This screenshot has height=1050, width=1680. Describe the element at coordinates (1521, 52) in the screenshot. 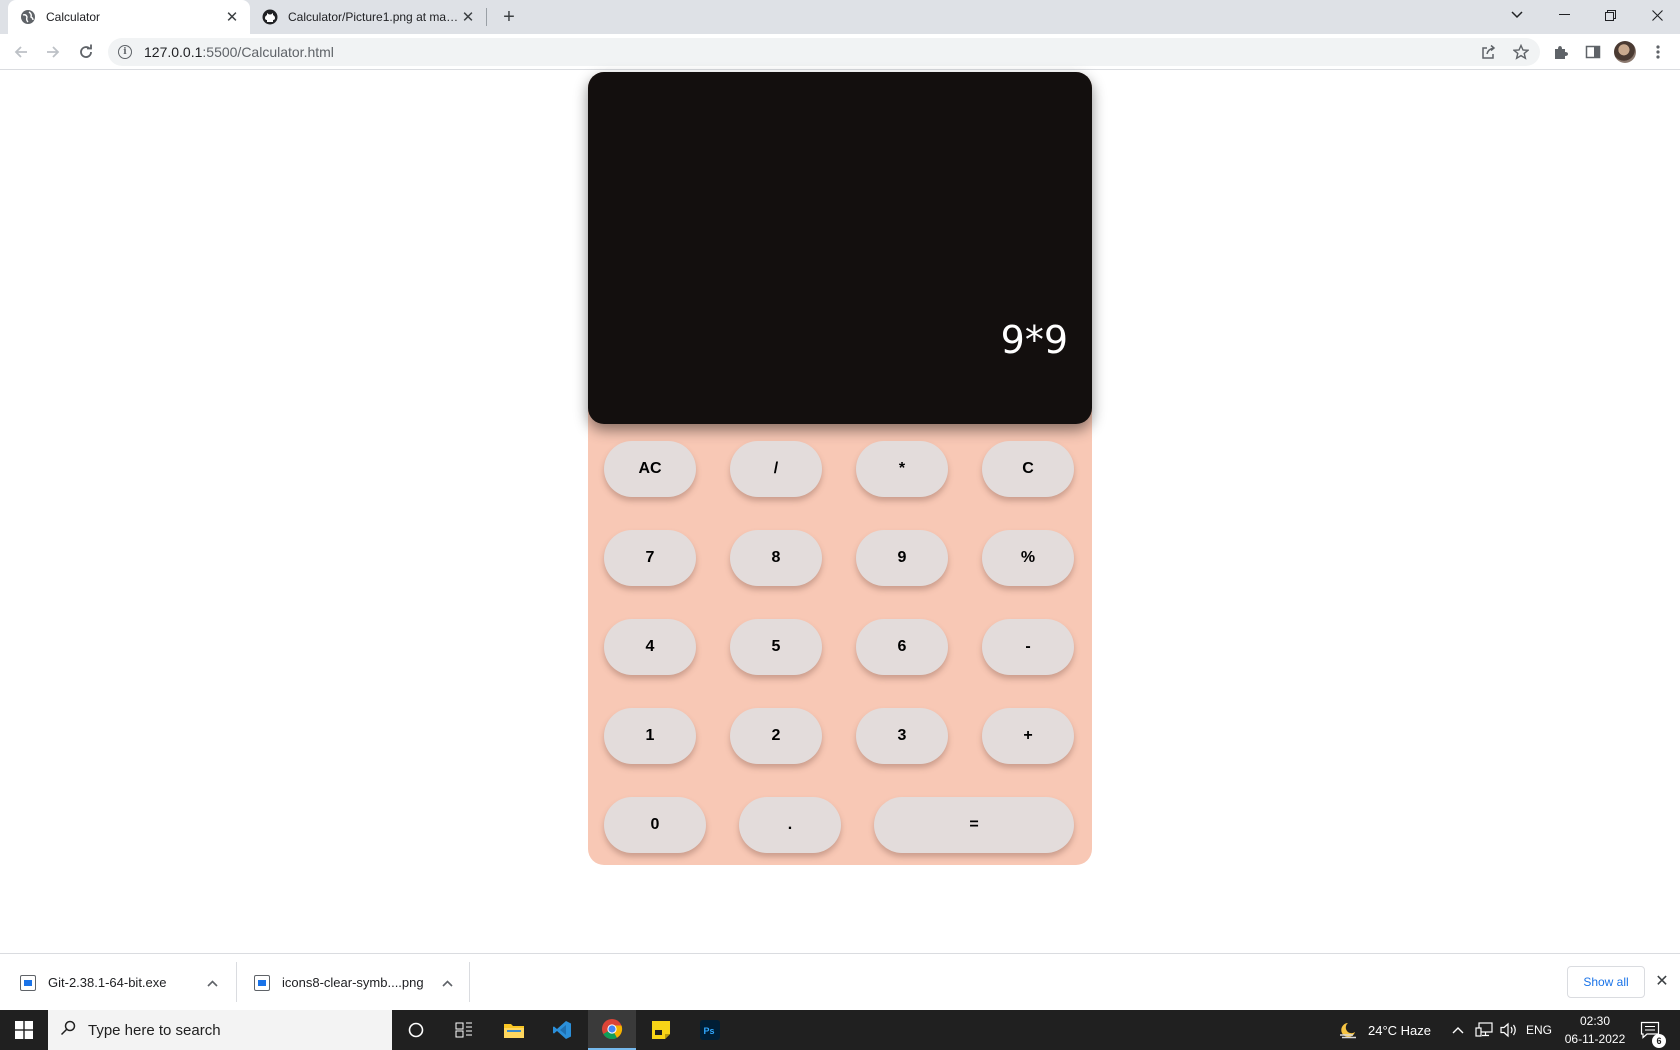

I see `bookmark-star-icon` at that location.